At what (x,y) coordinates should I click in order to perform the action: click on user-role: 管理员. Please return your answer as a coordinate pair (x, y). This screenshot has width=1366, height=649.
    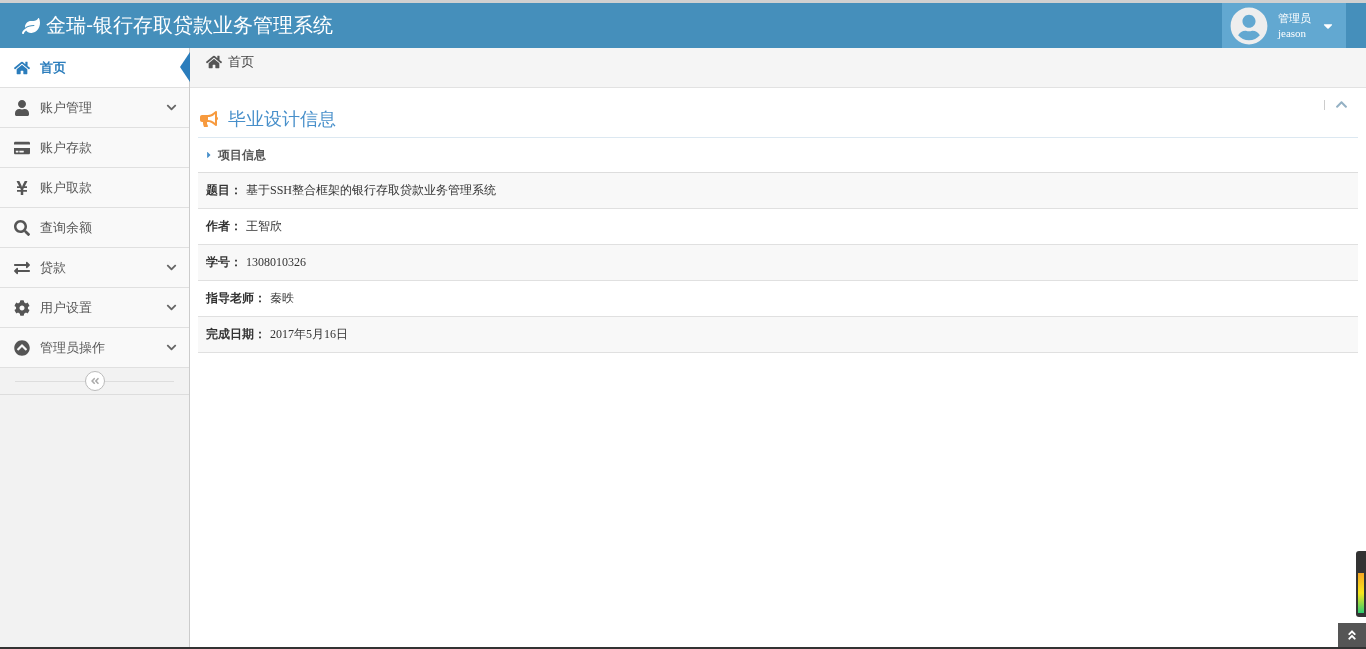
    Looking at the image, I should click on (1294, 18).